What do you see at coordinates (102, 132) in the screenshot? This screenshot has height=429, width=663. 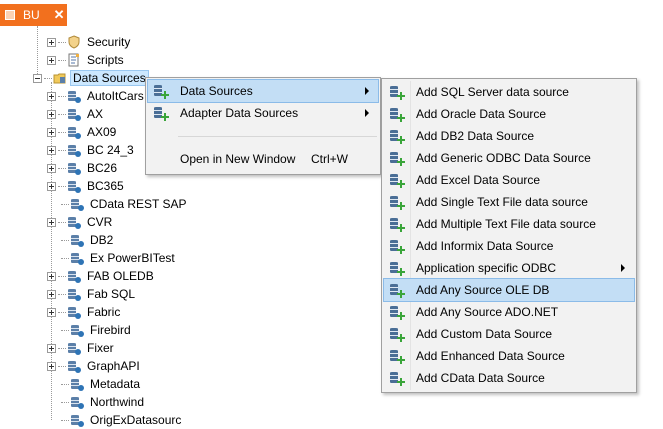 I see `tree-node-label: AX09` at bounding box center [102, 132].